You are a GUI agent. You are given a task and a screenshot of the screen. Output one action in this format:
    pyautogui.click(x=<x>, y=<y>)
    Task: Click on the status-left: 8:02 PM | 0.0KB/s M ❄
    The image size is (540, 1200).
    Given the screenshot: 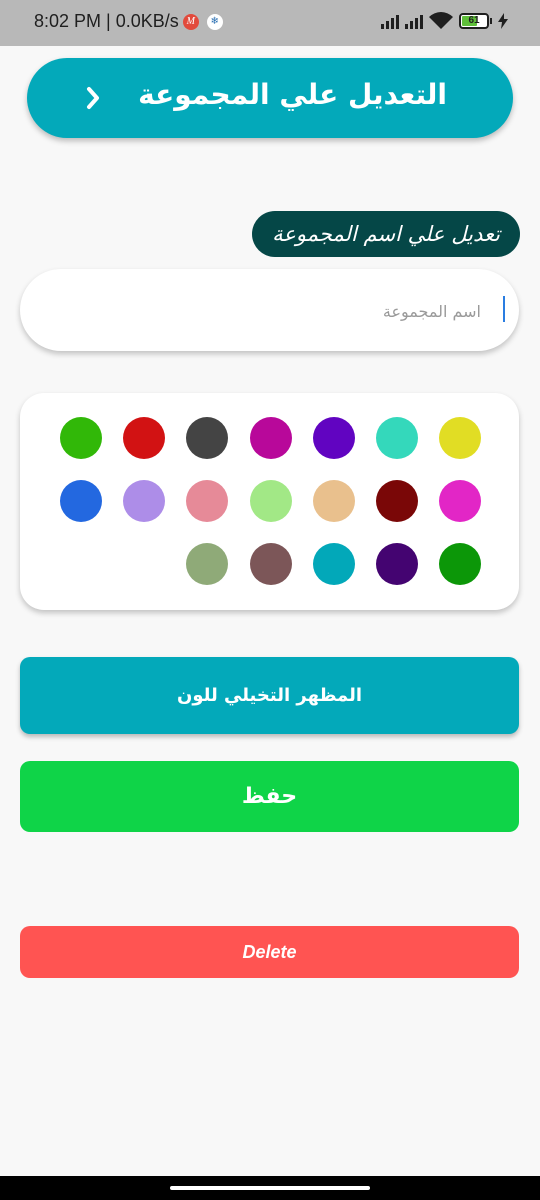 What is the action you would take?
    pyautogui.click(x=128, y=21)
    